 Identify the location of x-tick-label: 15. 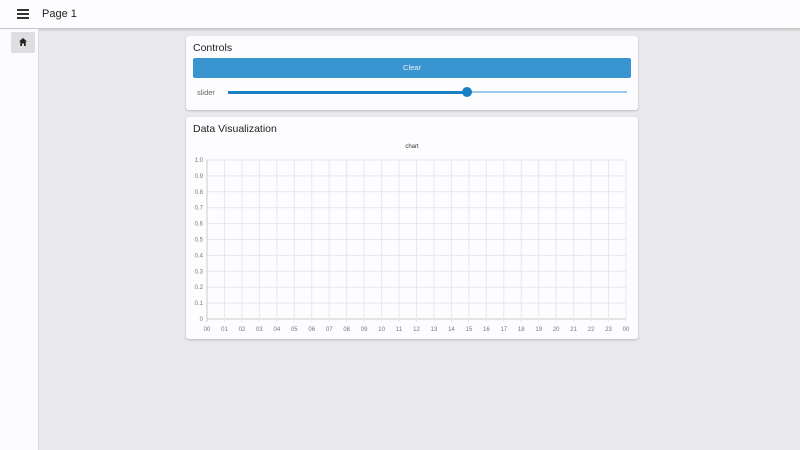
(469, 330).